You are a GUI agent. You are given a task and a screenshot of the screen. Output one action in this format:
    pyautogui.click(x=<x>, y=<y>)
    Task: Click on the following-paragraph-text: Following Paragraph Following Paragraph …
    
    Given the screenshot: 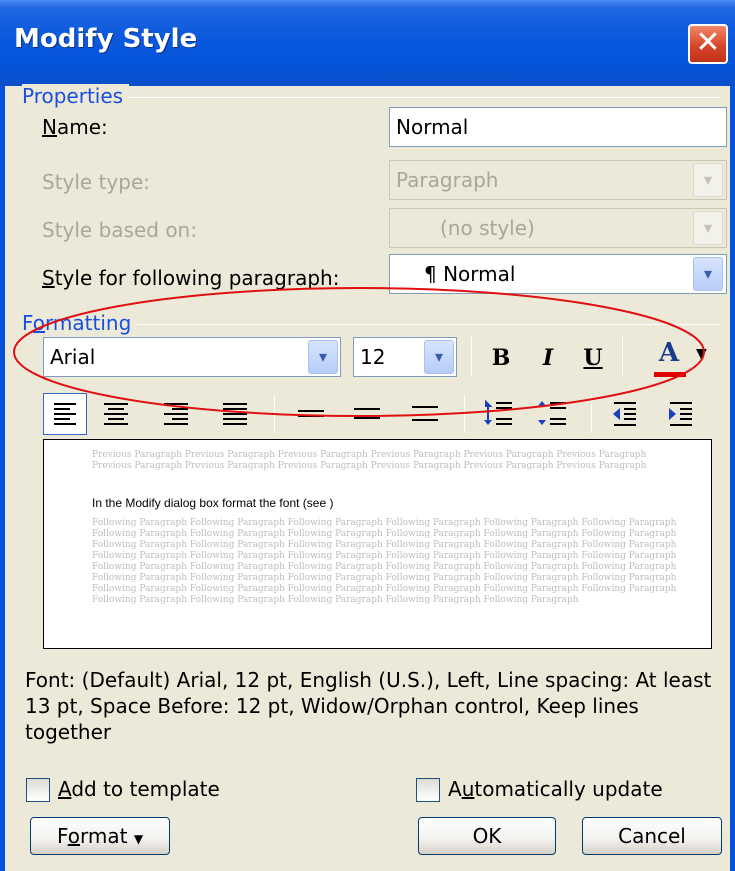 What is the action you would take?
    pyautogui.click(x=384, y=561)
    